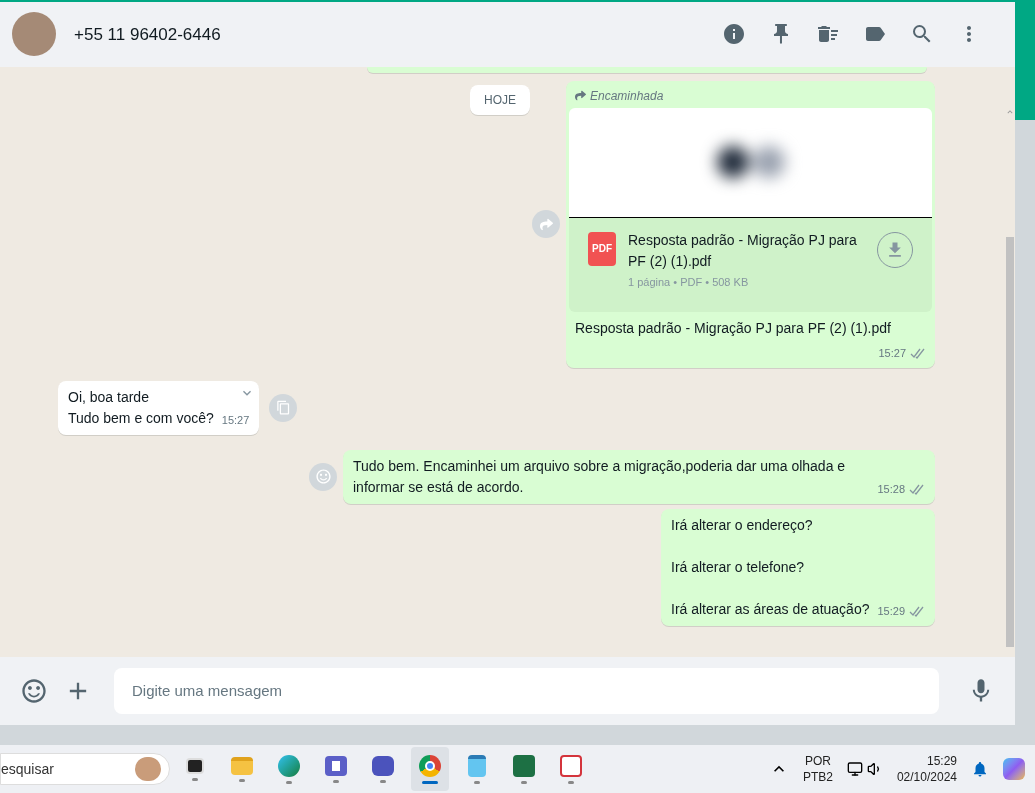 This screenshot has width=1035, height=793. Describe the element at coordinates (980, 769) in the screenshot. I see `bell-icon` at that location.